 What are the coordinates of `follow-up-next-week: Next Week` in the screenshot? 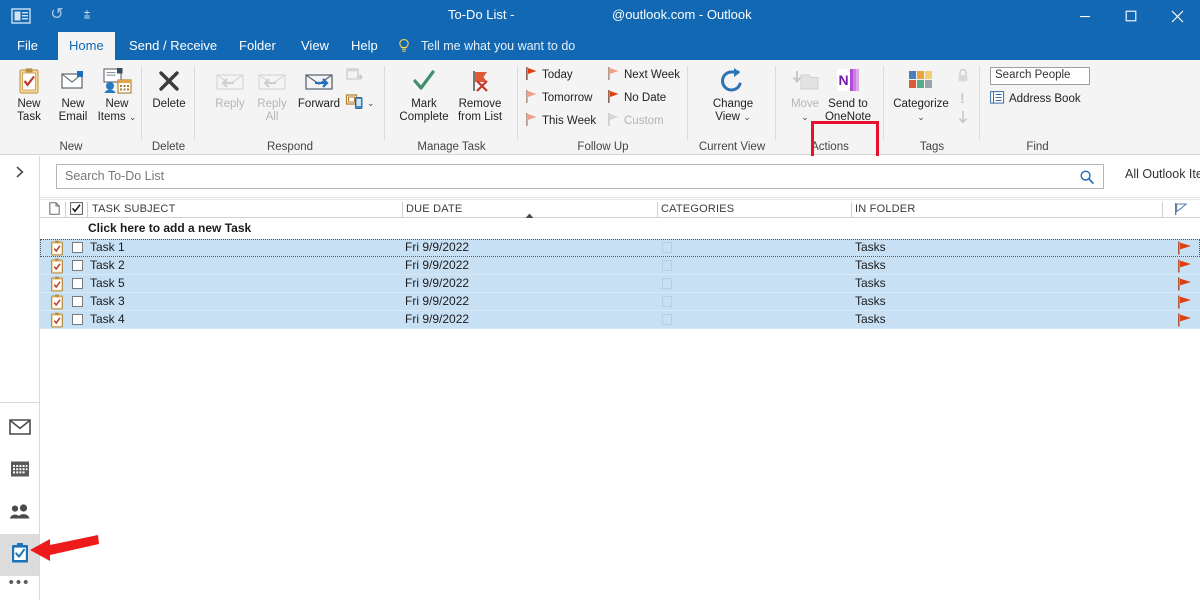 It's located at (644, 75).